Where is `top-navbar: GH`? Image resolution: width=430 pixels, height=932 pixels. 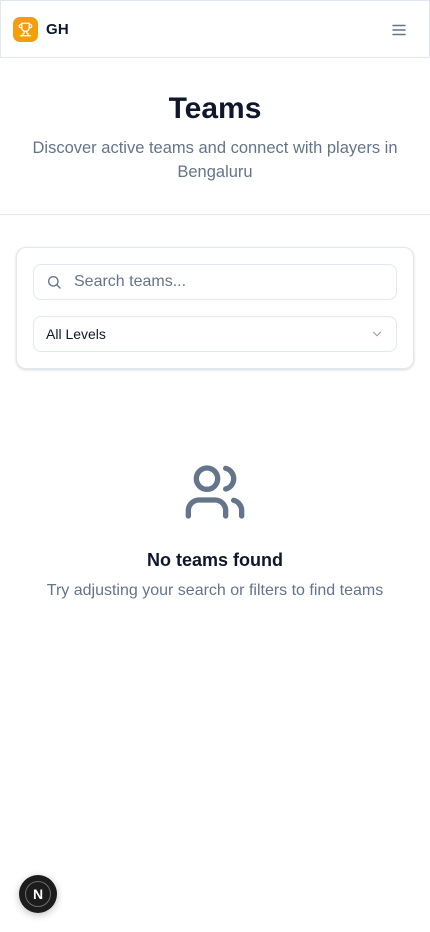
top-navbar: GH is located at coordinates (215, 29).